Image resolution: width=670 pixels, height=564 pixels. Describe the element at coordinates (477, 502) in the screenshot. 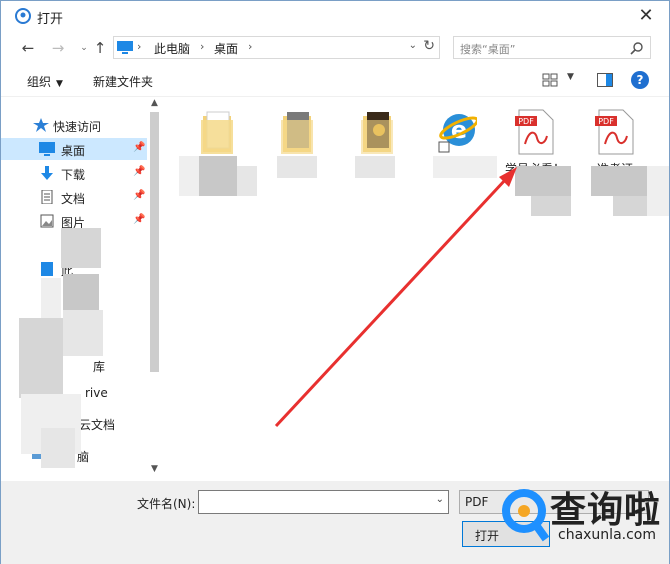

I see `filetype-value: PDF` at that location.